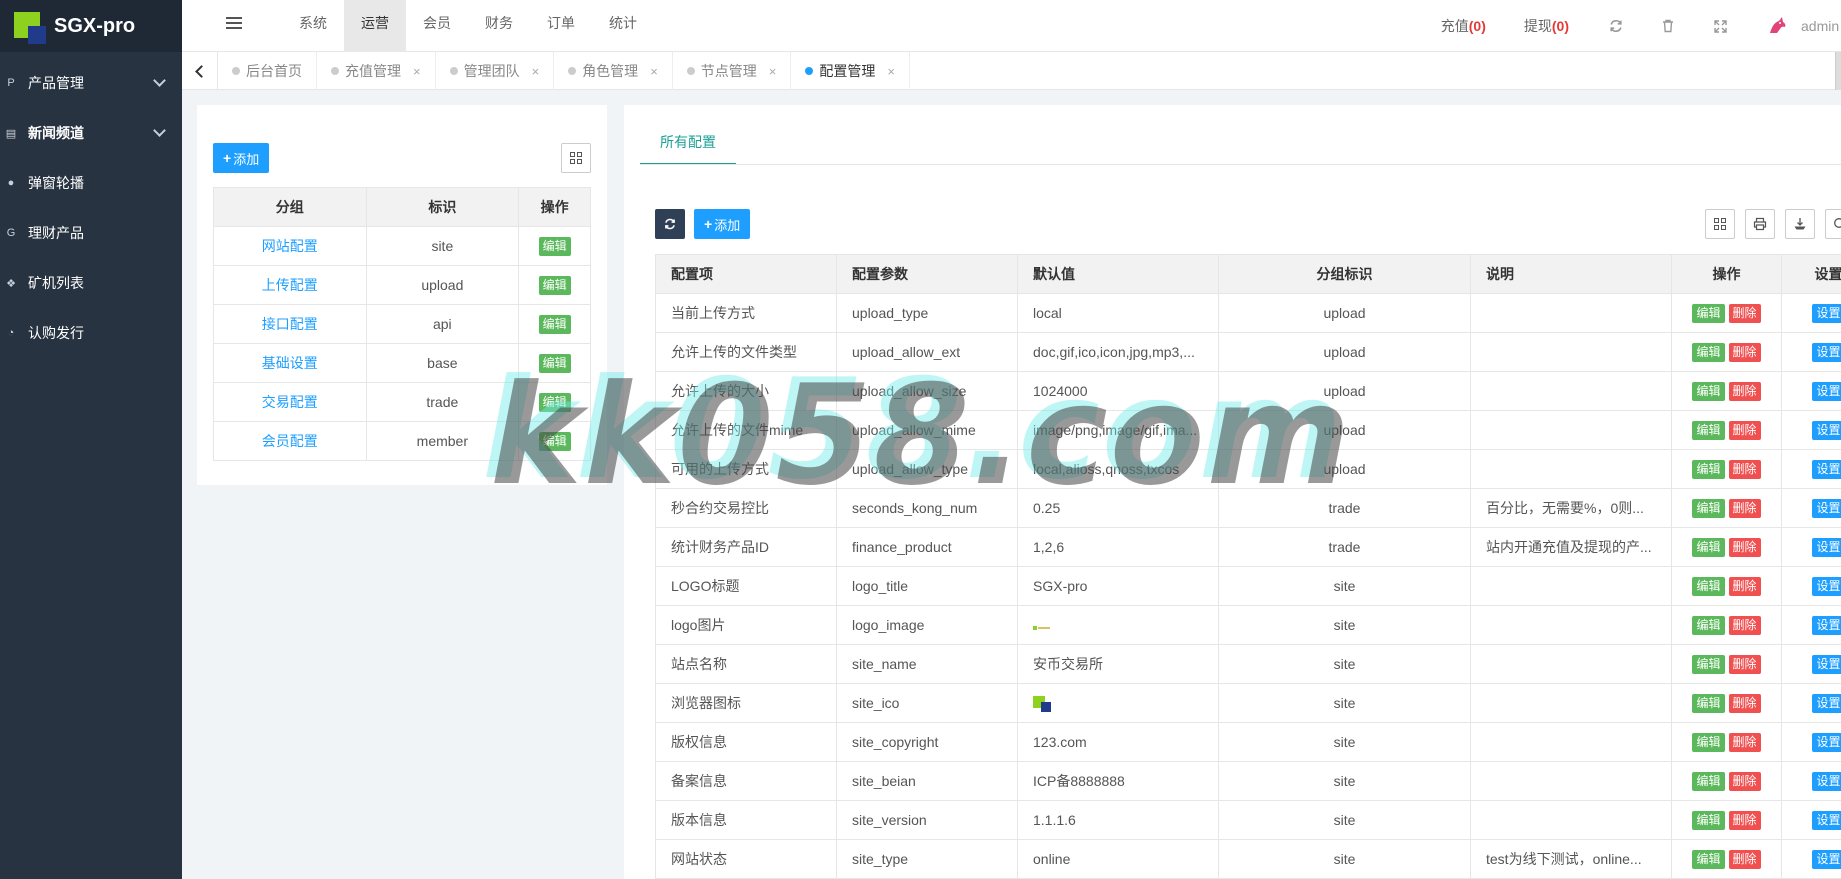 The height and width of the screenshot is (879, 1841). I want to click on group-link: 交易配置, so click(290, 402).